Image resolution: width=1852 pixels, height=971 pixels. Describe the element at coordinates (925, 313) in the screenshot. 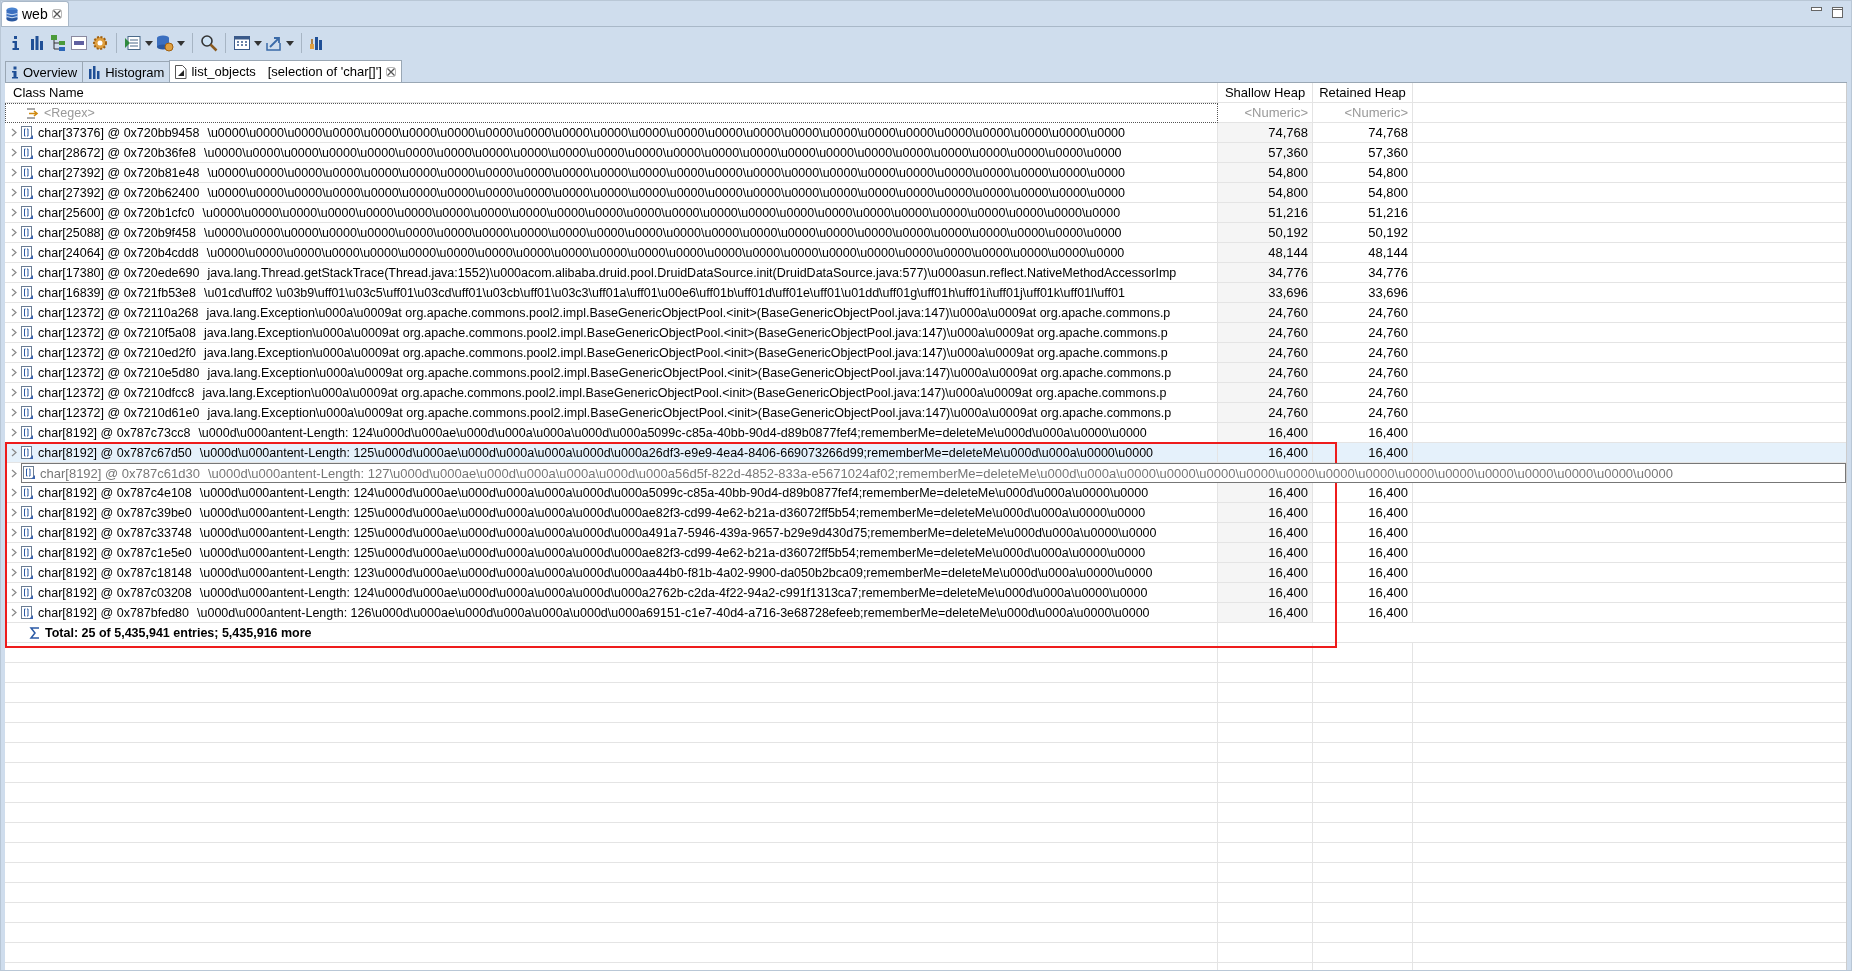

I see `table-row: char[12372] @ 0x72110a268 java.lang.Exception\u000a\u0009at org.apache.commons.pool2.impl.BaseGenericObjectPool.<init>(BaseGenericObjectPool.java:147)\u000a\u0009at org.apache.commons.p 24,760 24,760` at that location.